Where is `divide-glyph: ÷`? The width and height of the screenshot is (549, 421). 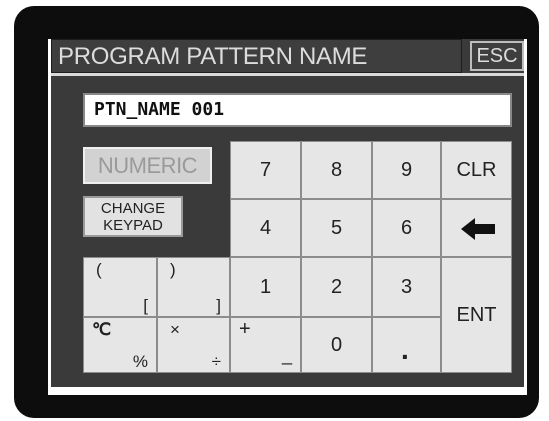
divide-glyph: ÷ is located at coordinates (216, 361).